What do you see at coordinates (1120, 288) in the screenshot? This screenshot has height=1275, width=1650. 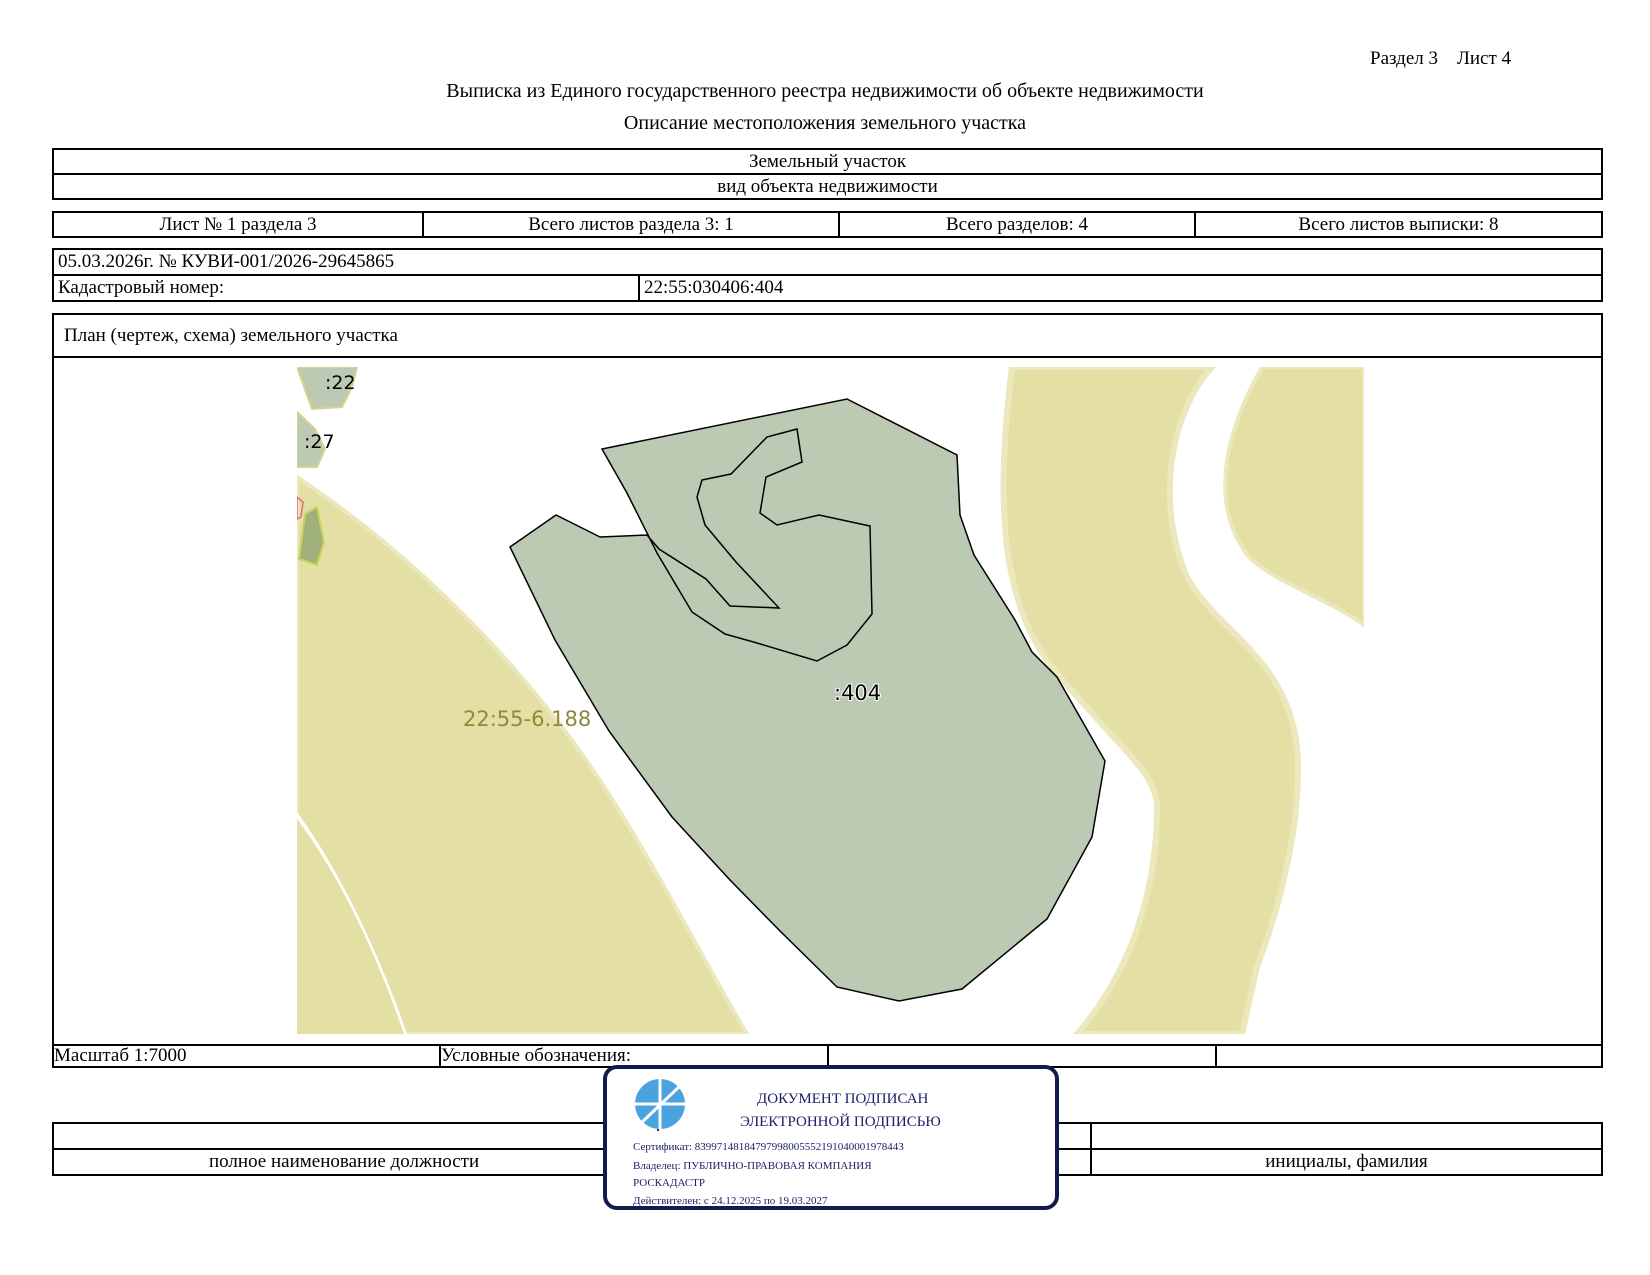 I see `cadastral-value-cell: 22:55:030406:404` at bounding box center [1120, 288].